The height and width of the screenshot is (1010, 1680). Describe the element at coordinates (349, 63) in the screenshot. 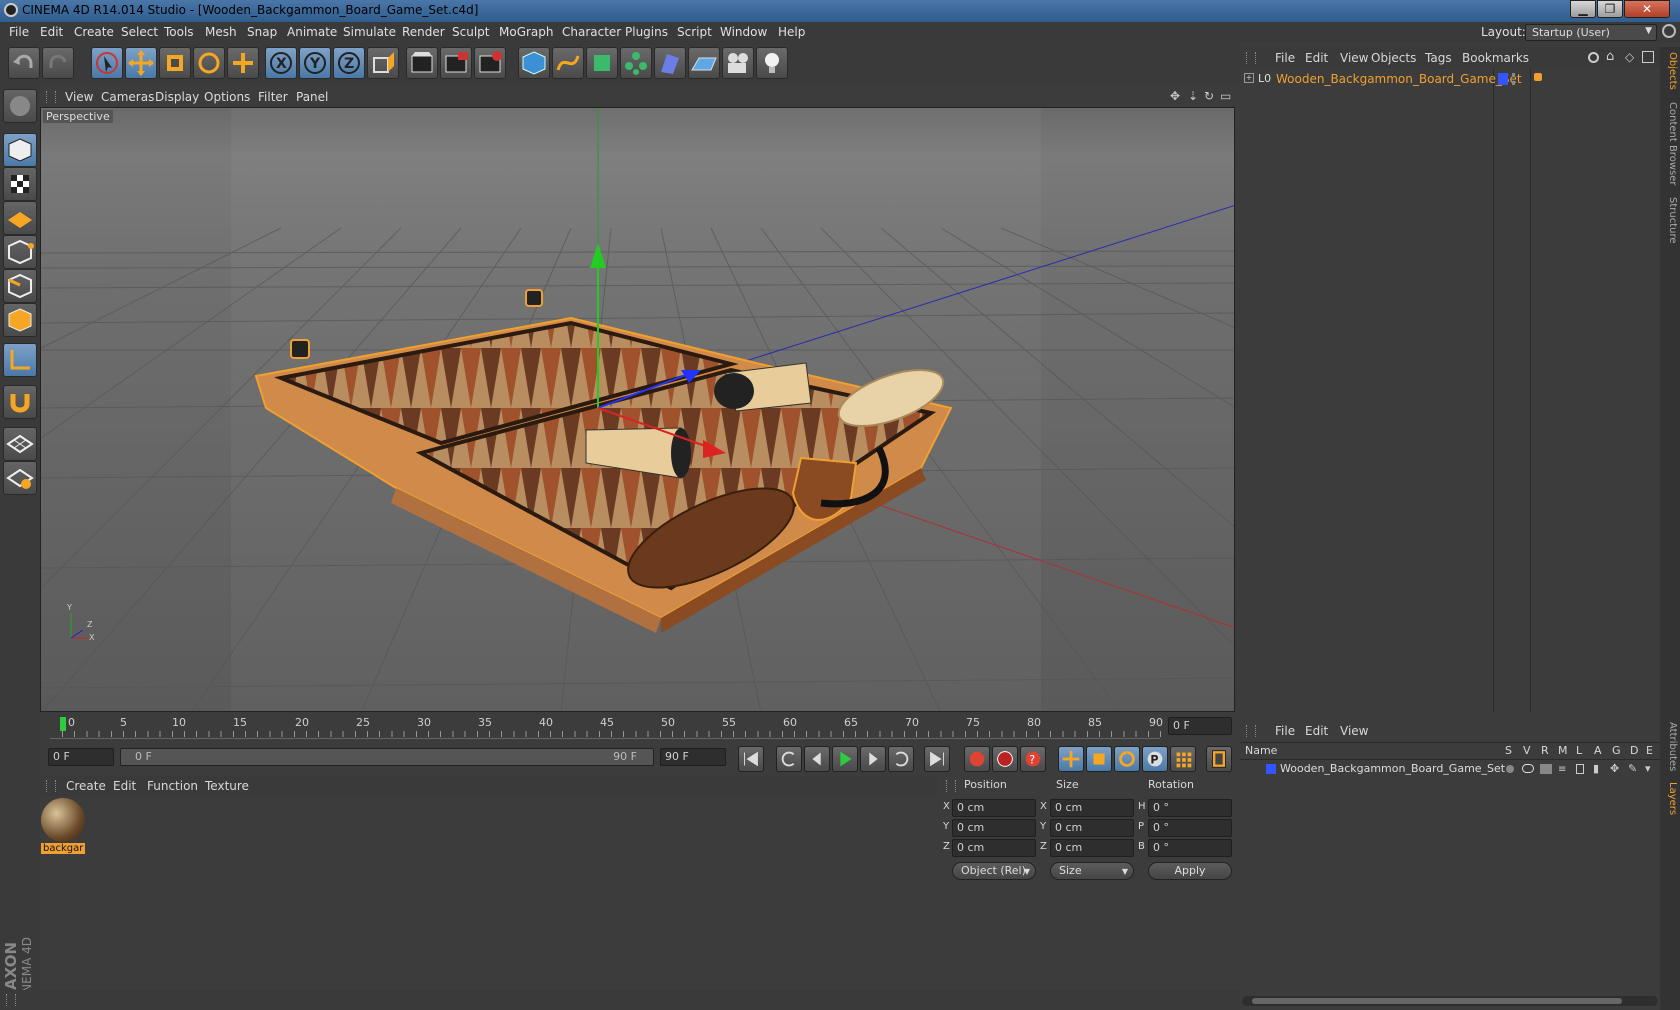

I see `z-axis-lock-button: Z` at that location.